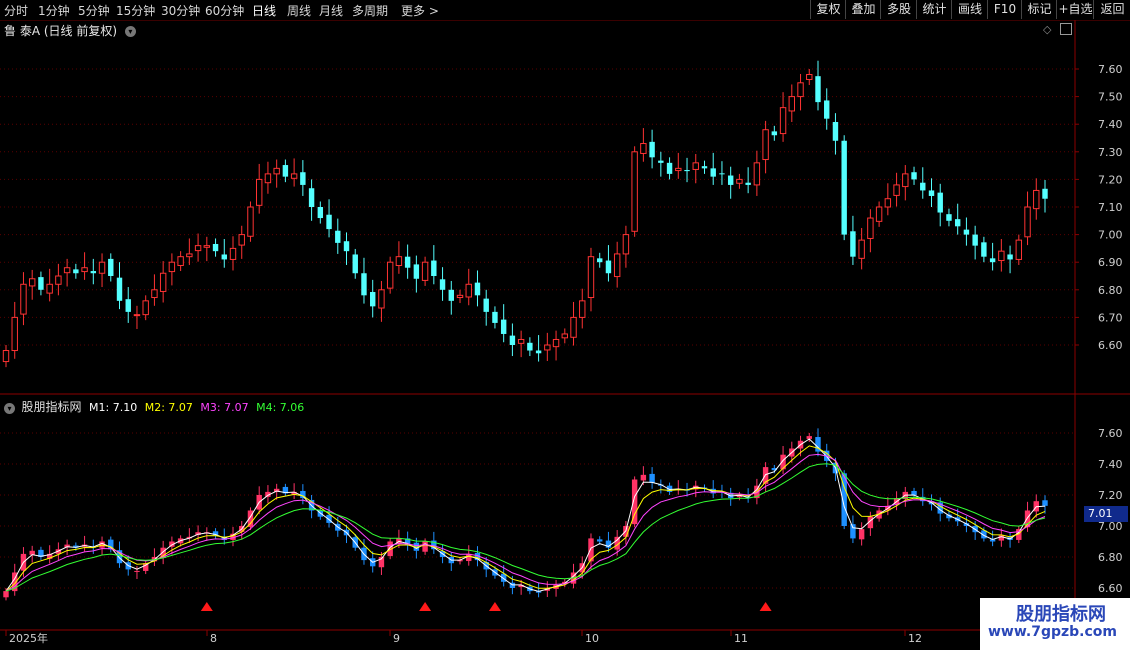  What do you see at coordinates (28, 638) in the screenshot?
I see `x-tick-label: 2025年` at bounding box center [28, 638].